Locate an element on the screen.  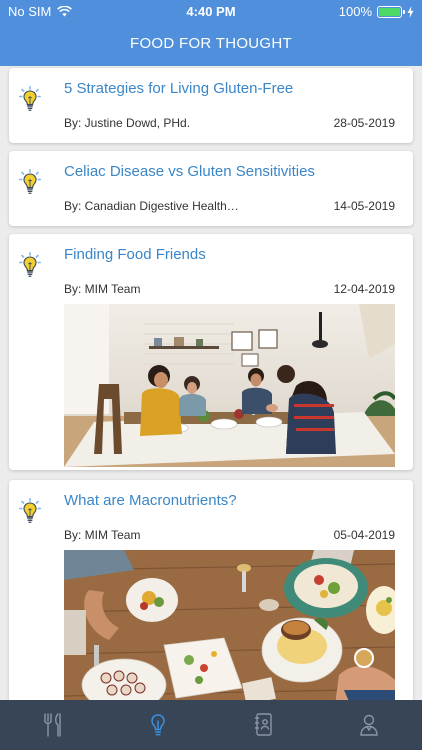
notebook-icon is located at coordinates (263, 724).